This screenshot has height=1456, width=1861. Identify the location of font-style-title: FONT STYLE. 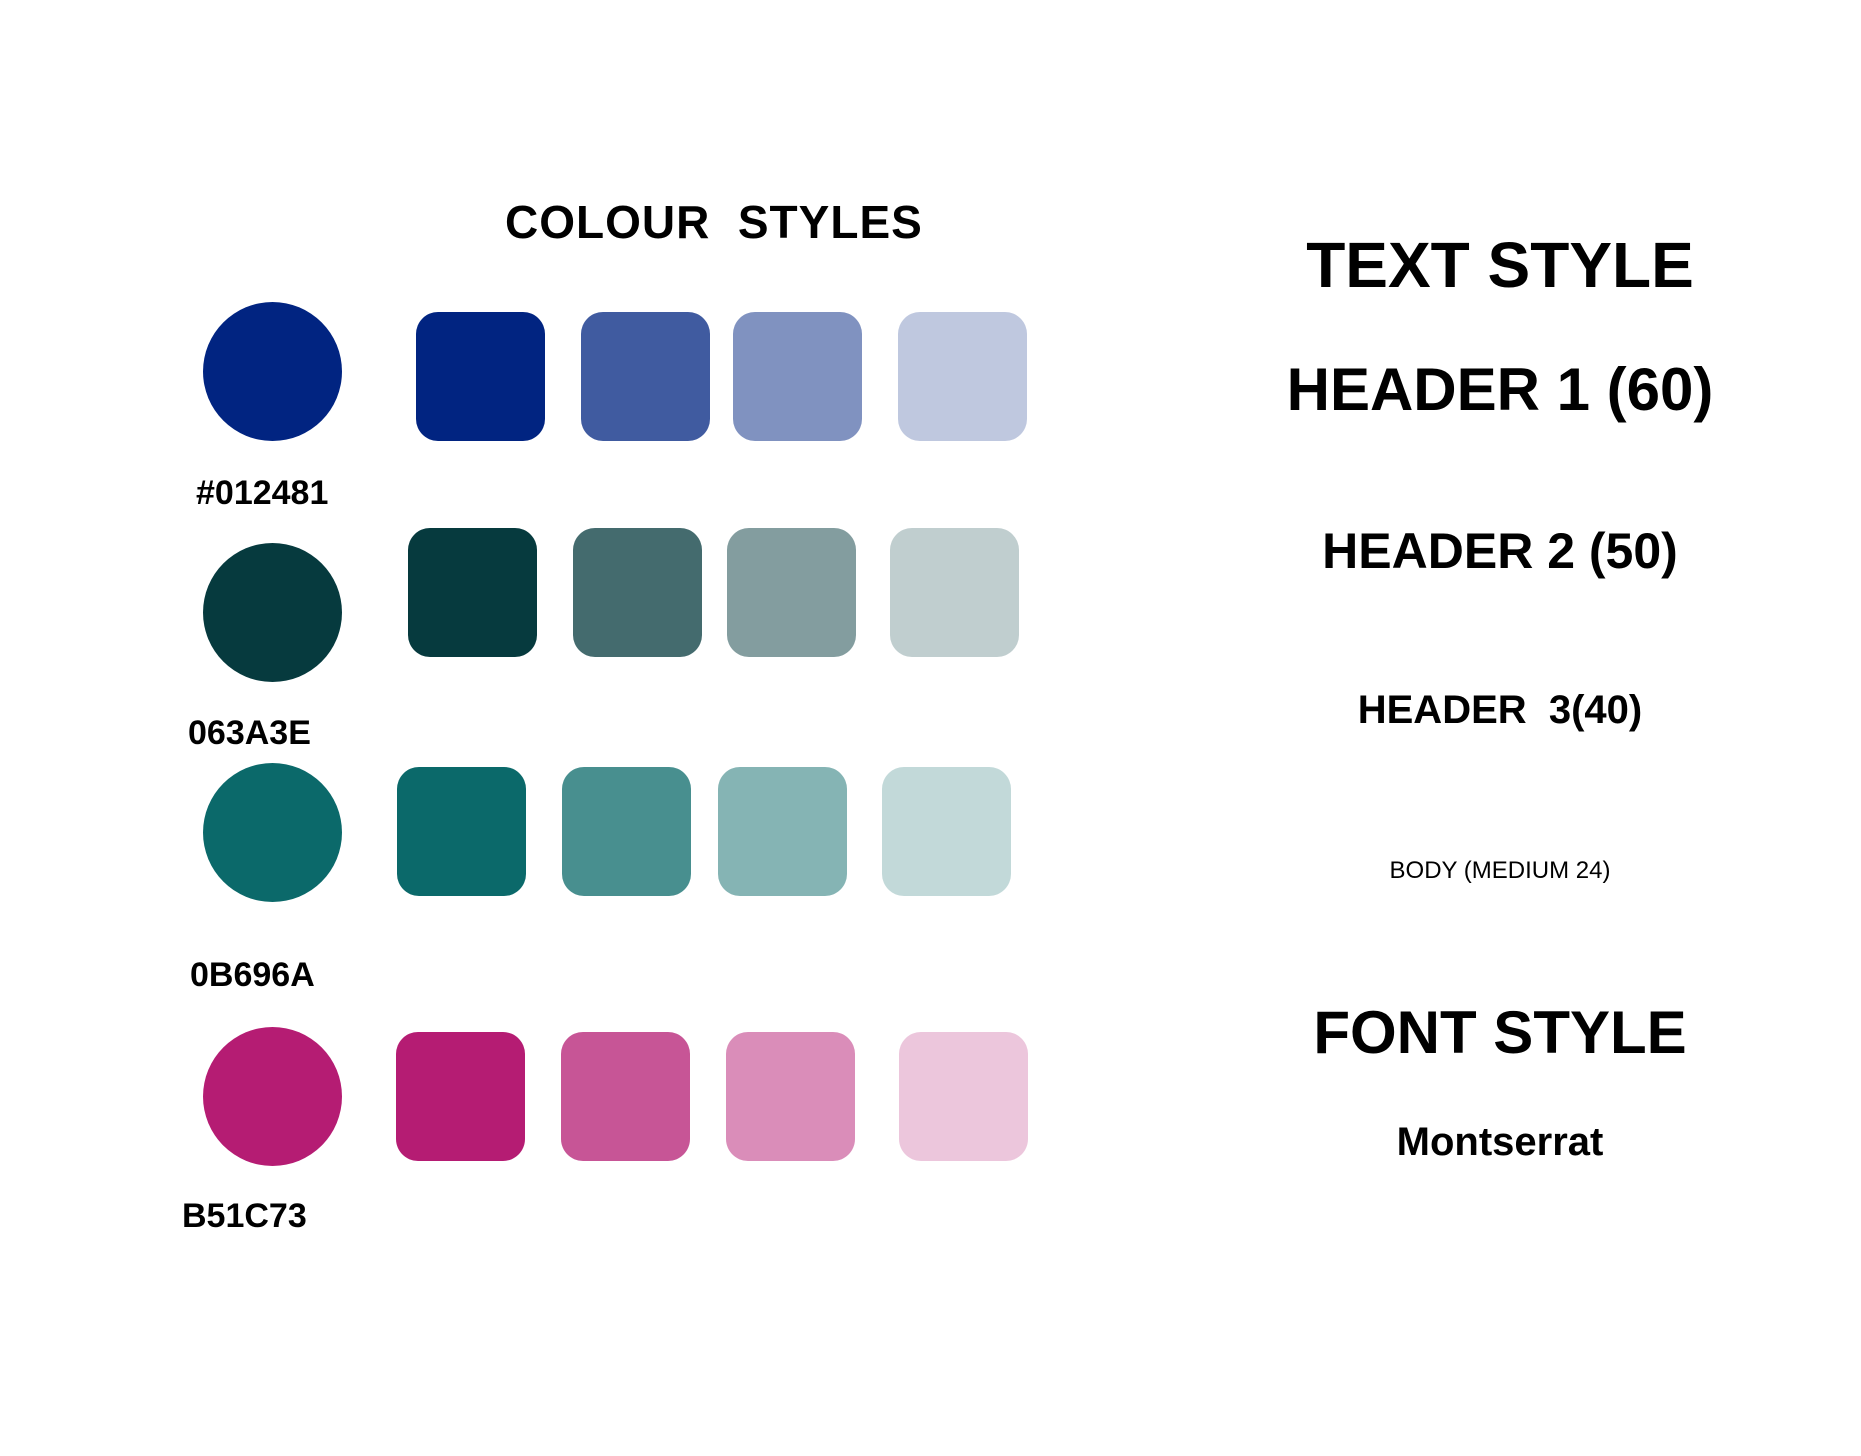
(1500, 1032).